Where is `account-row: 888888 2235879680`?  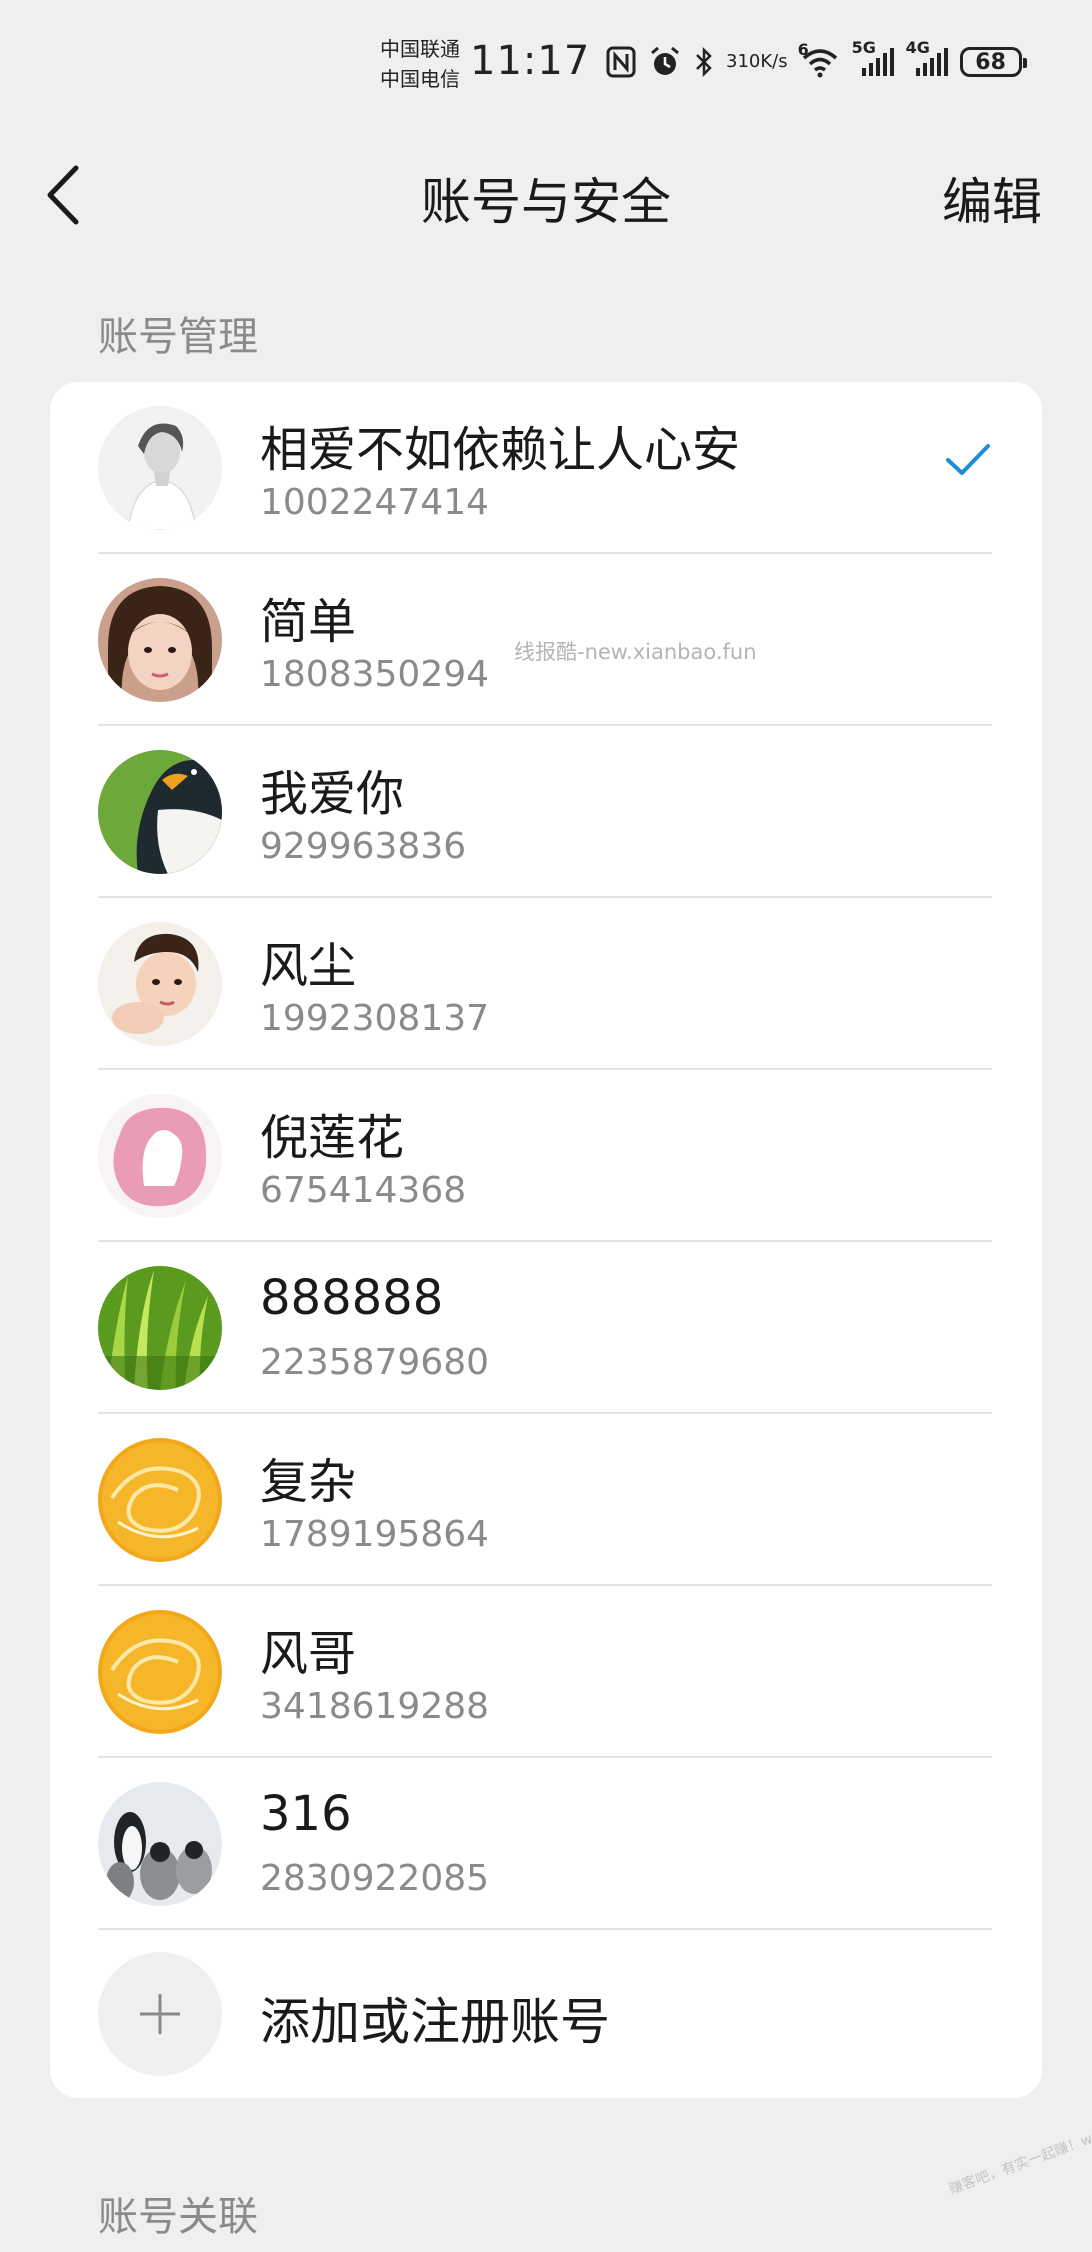 account-row: 888888 2235879680 is located at coordinates (546, 1328).